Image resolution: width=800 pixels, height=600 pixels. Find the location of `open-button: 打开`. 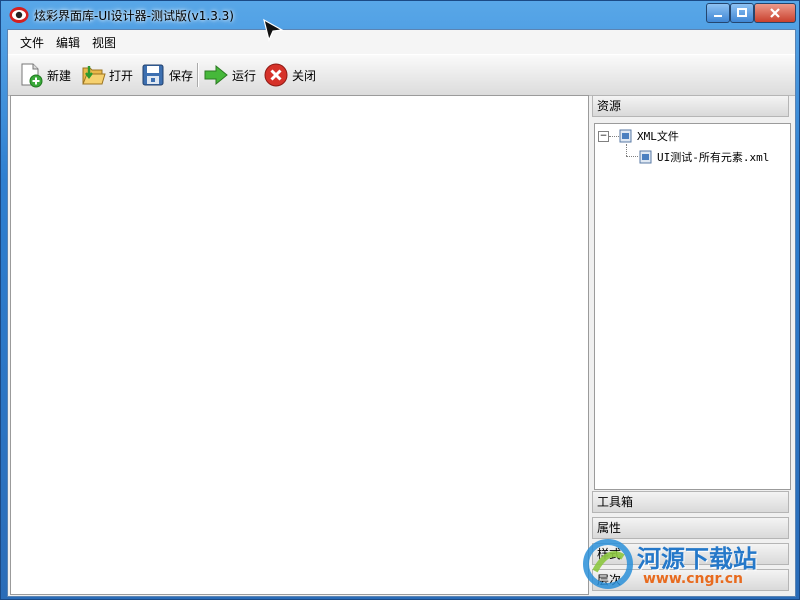

open-button: 打开 is located at coordinates (106, 75).